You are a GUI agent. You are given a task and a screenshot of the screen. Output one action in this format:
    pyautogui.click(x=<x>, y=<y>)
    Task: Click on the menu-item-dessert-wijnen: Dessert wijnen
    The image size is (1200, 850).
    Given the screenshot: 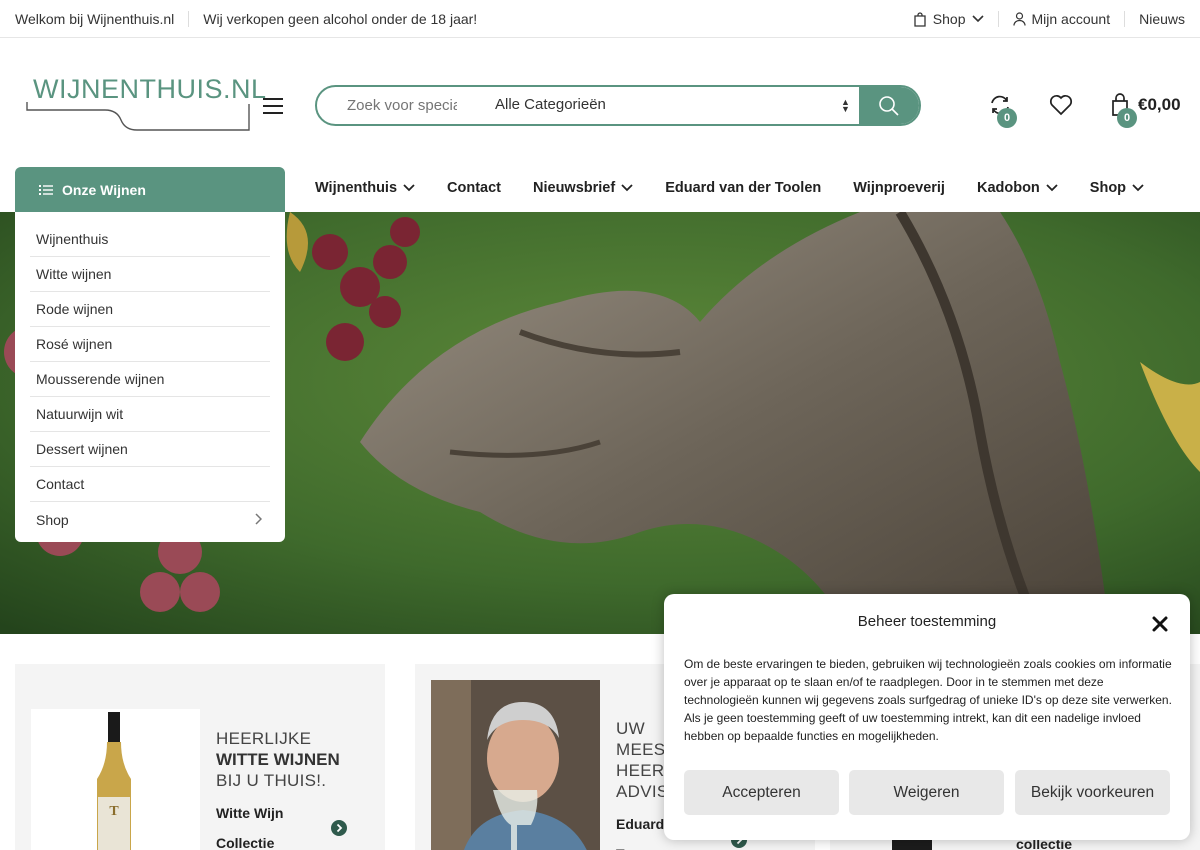 What is the action you would take?
    pyautogui.click(x=150, y=449)
    